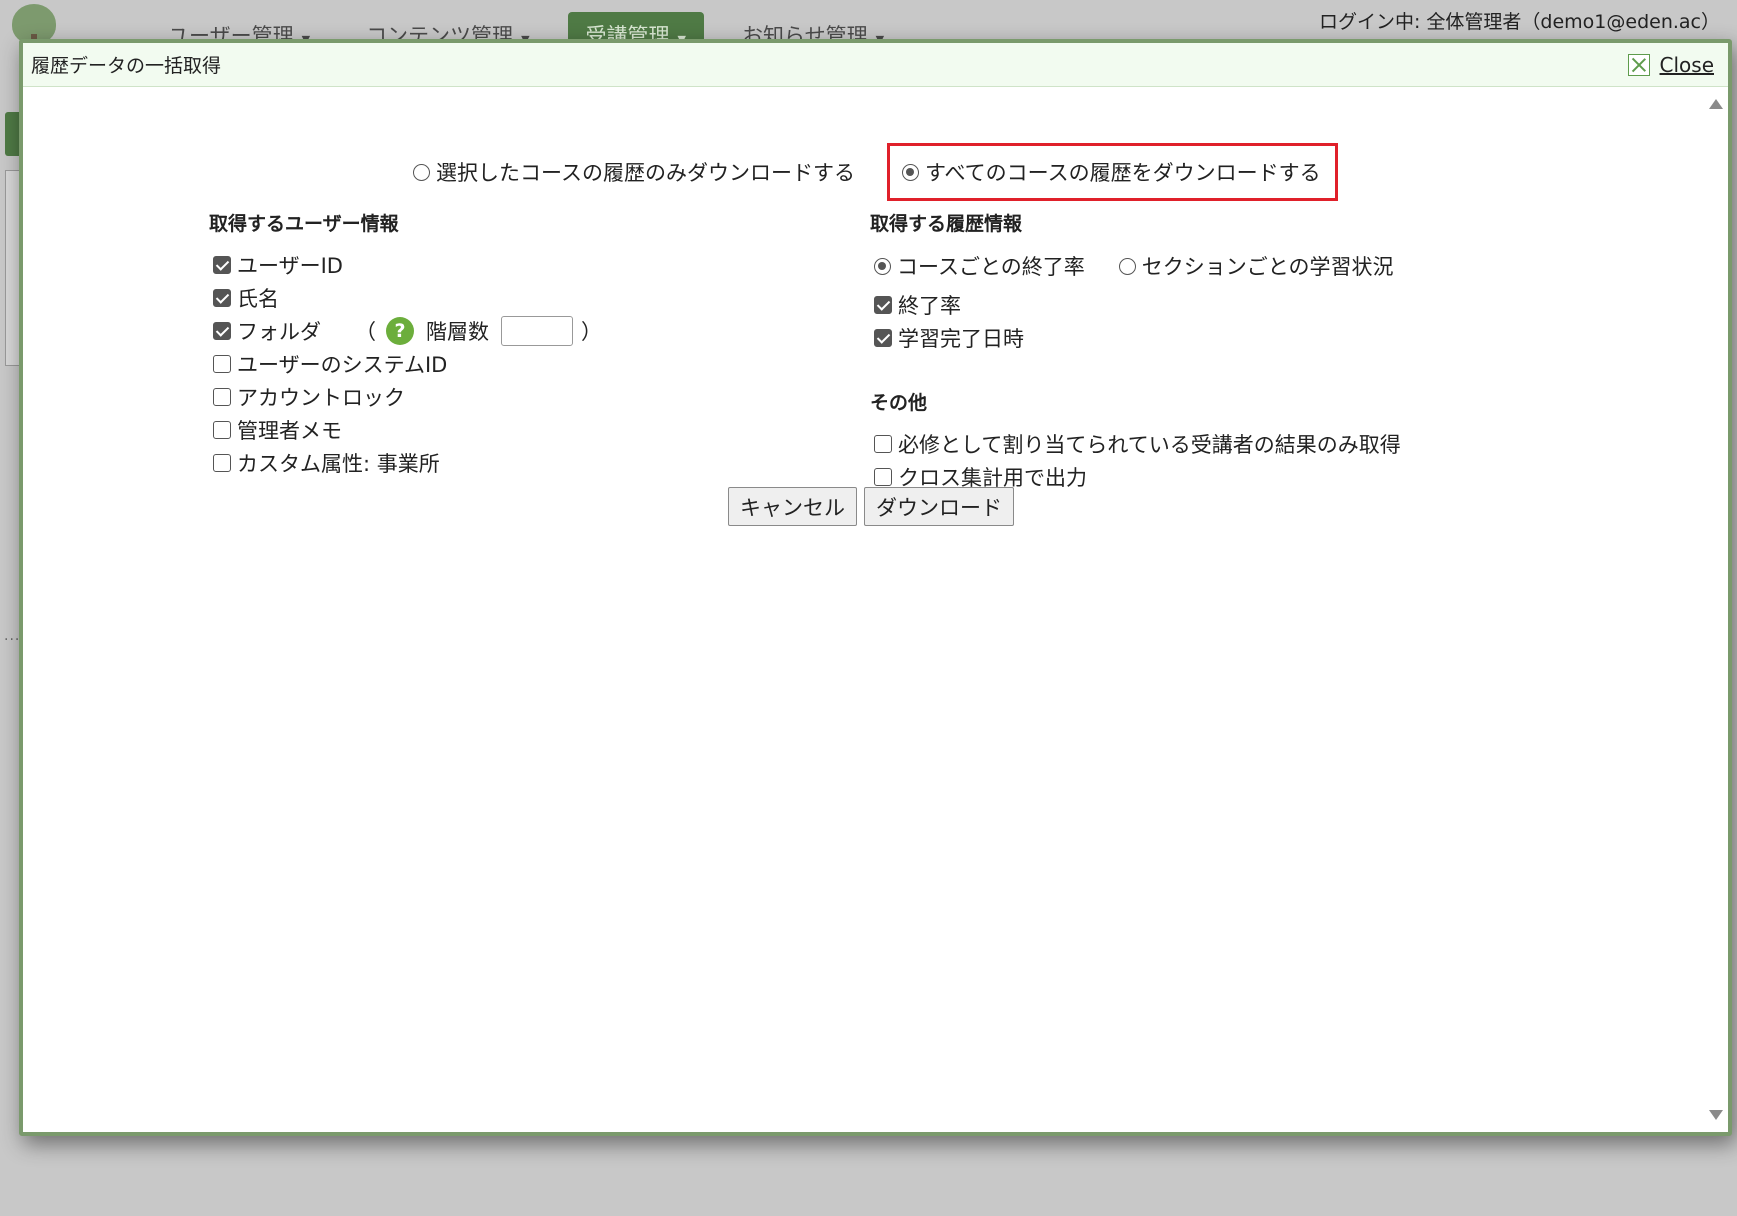 The image size is (1737, 1216). I want to click on user-info-heading: 取得するユーザー情報, so click(304, 224).